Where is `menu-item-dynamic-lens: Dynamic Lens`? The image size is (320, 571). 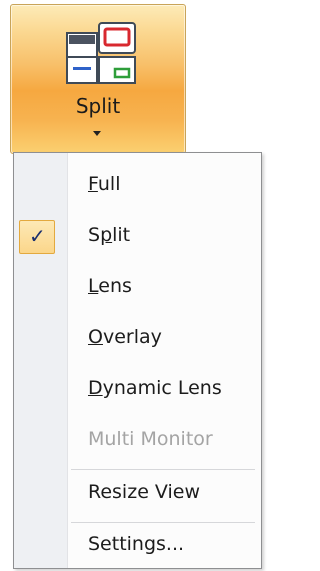
menu-item-dynamic-lens: Dynamic Lens is located at coordinates (137, 391).